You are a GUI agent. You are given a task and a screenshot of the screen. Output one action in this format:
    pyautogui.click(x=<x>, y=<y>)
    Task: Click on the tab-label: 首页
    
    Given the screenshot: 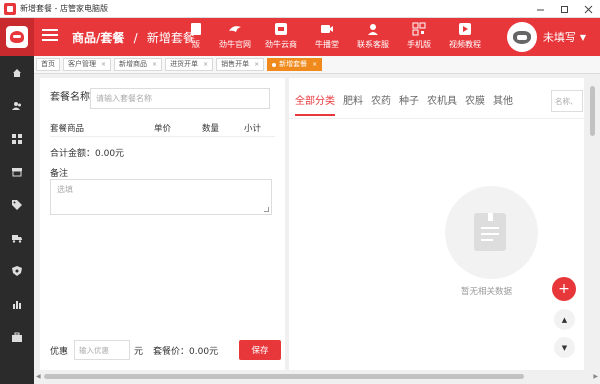 What is the action you would take?
    pyautogui.click(x=48, y=64)
    